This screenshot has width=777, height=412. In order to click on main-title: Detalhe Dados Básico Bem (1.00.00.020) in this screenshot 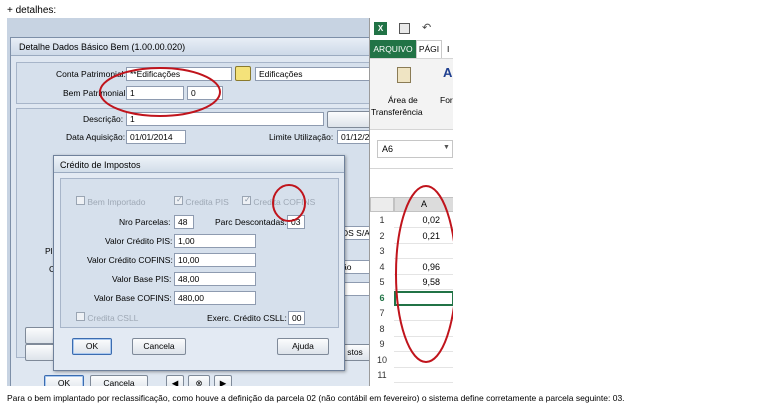, I will do `click(102, 47)`.